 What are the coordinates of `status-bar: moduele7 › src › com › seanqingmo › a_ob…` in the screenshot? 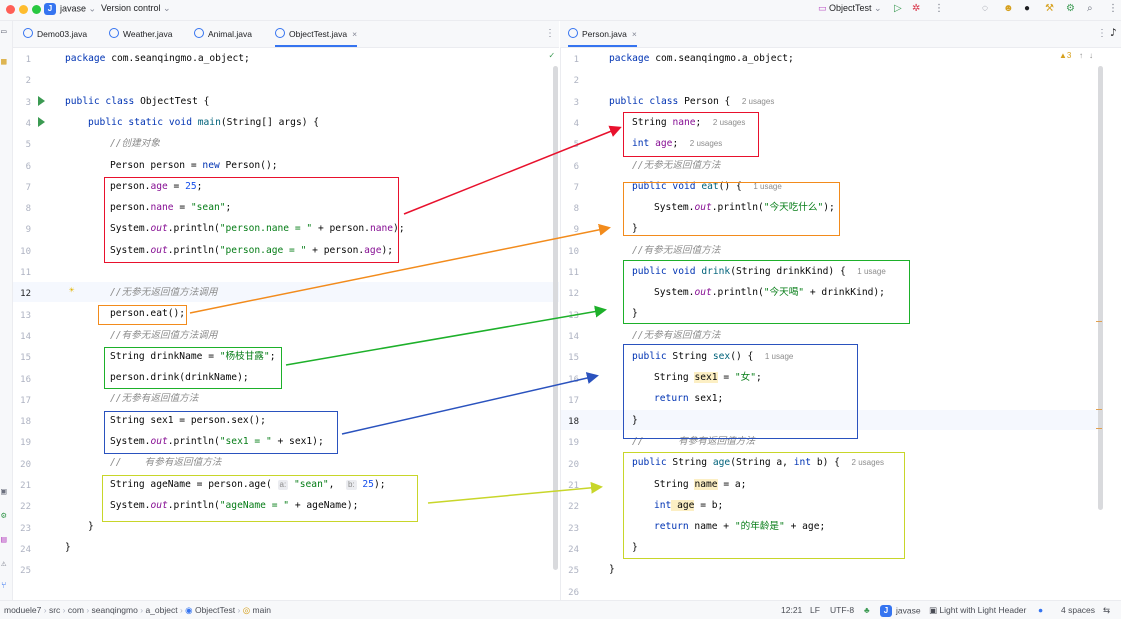 It's located at (560, 609).